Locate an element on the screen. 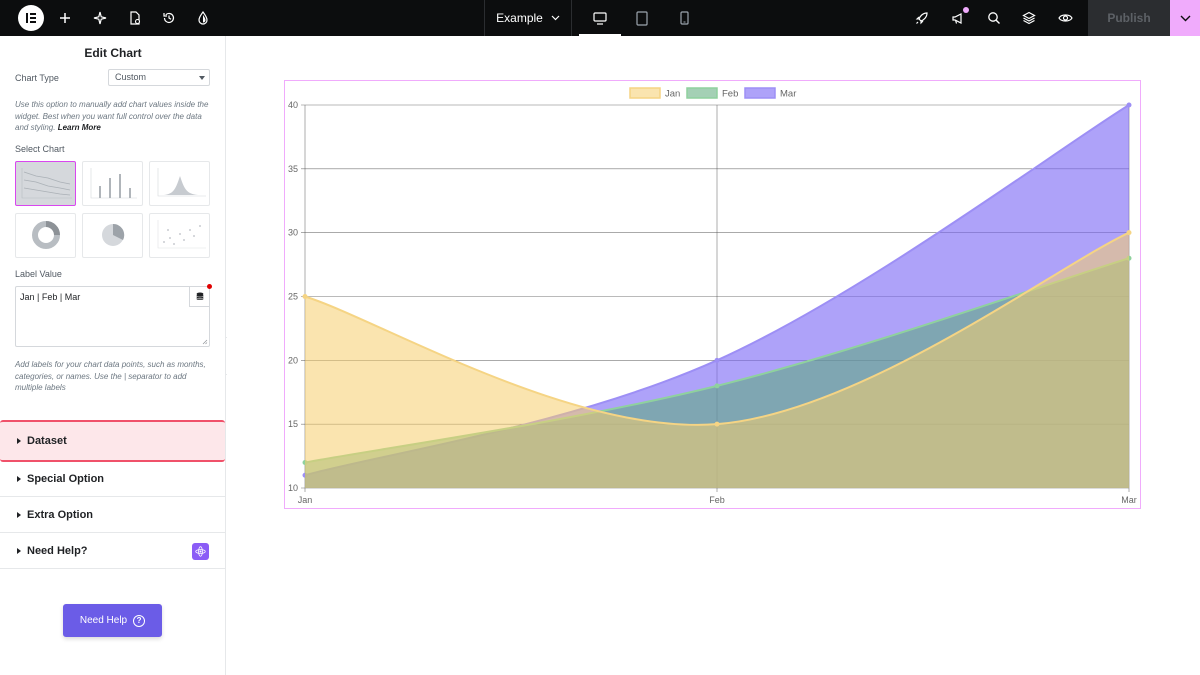 This screenshot has height=675, width=1200. y-tick-label: 15 is located at coordinates (293, 424).